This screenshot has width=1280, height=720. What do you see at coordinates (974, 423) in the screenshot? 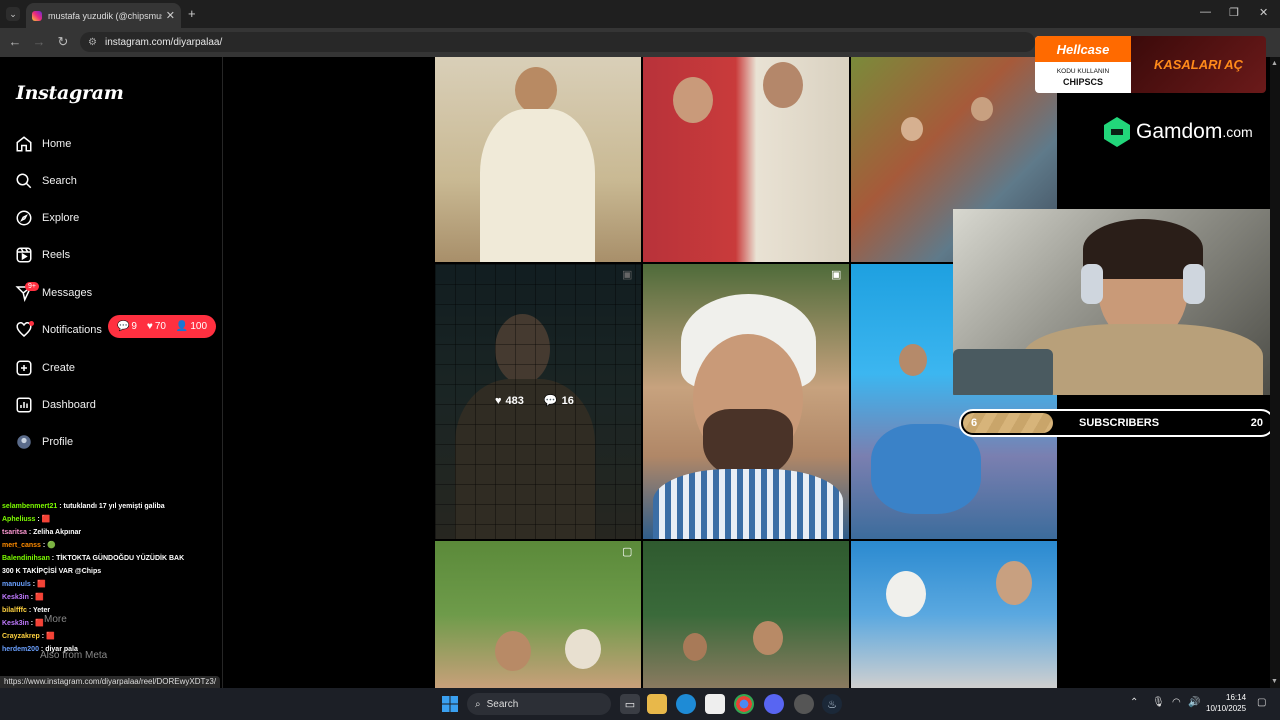
I see `subscriber-current: 6` at bounding box center [974, 423].